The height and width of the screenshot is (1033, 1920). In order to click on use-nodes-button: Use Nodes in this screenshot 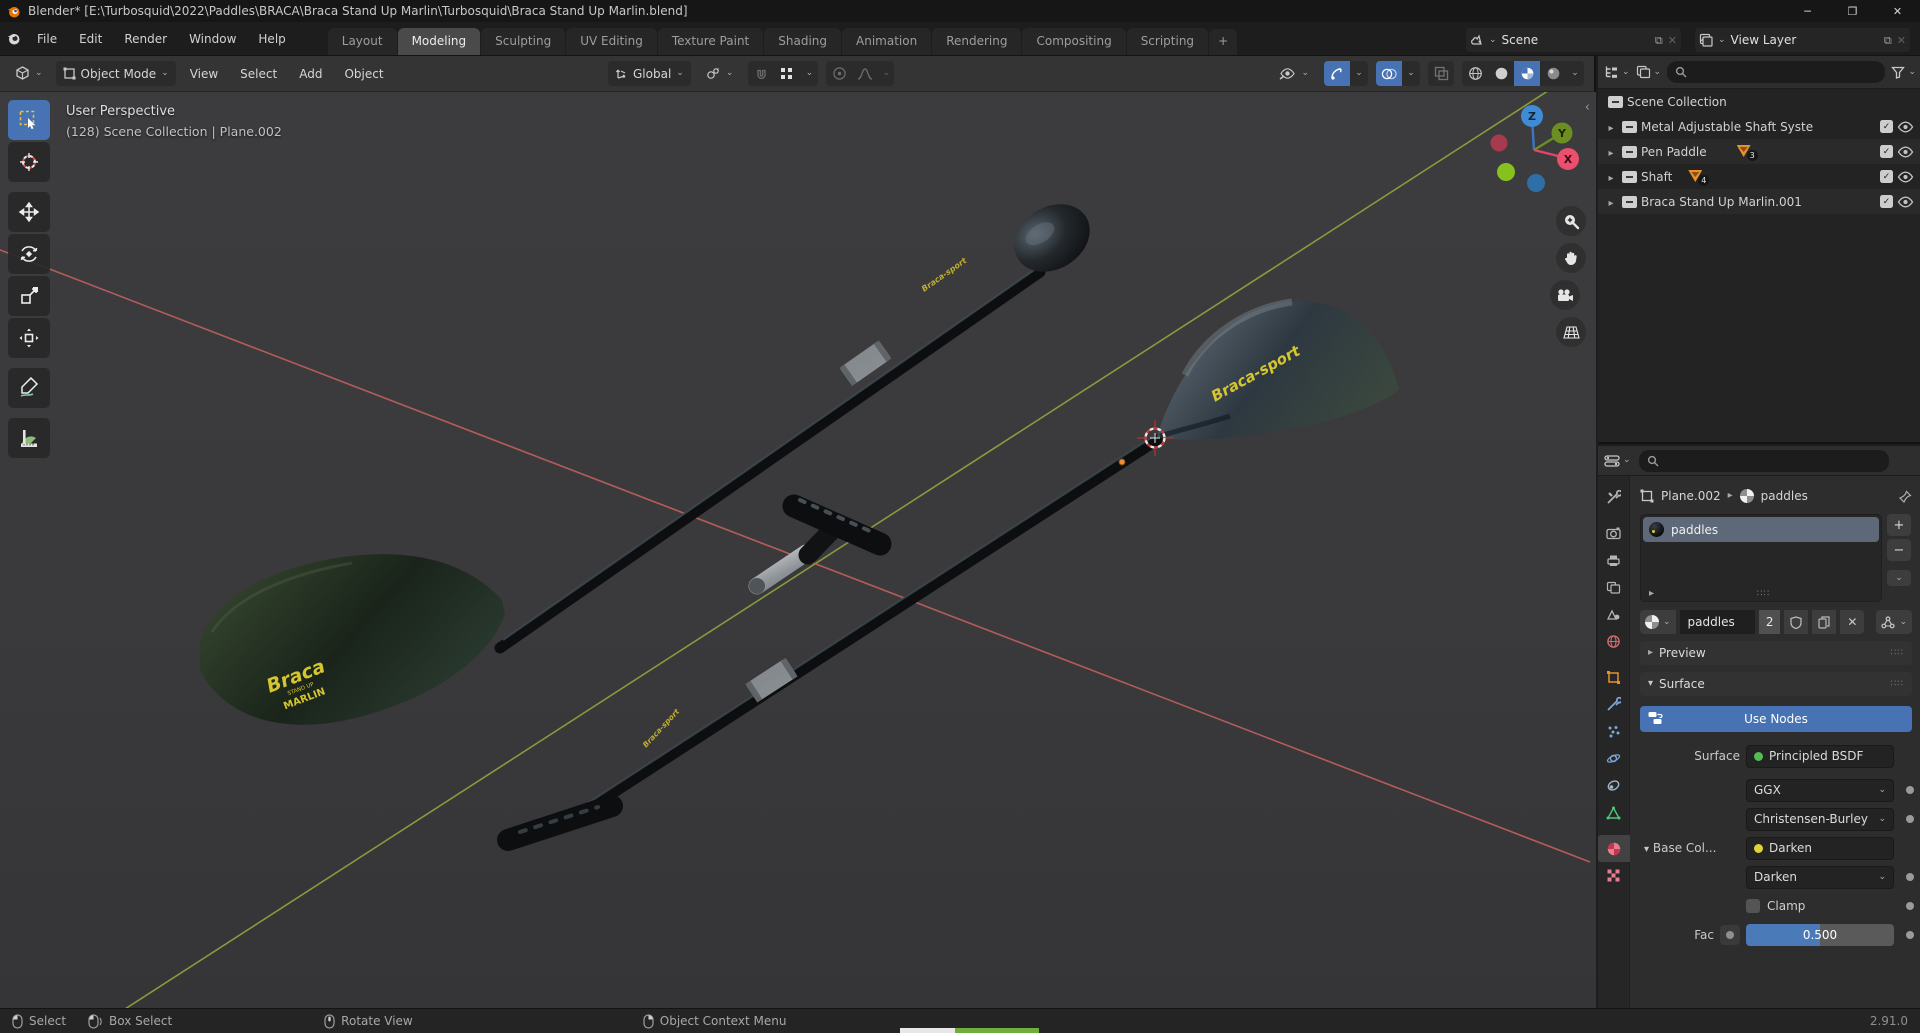, I will do `click(1776, 719)`.